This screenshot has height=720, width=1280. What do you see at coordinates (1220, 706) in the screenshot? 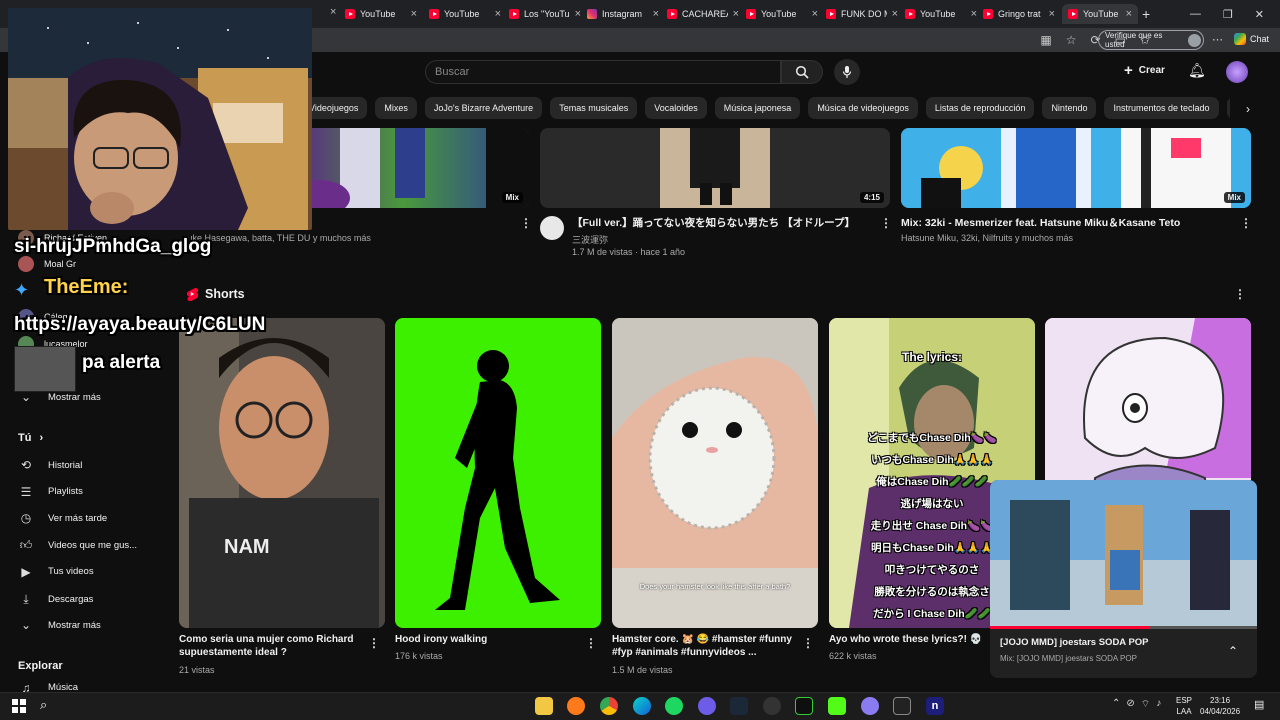
I see `clock: 23:16 04/04/2026` at bounding box center [1220, 706].